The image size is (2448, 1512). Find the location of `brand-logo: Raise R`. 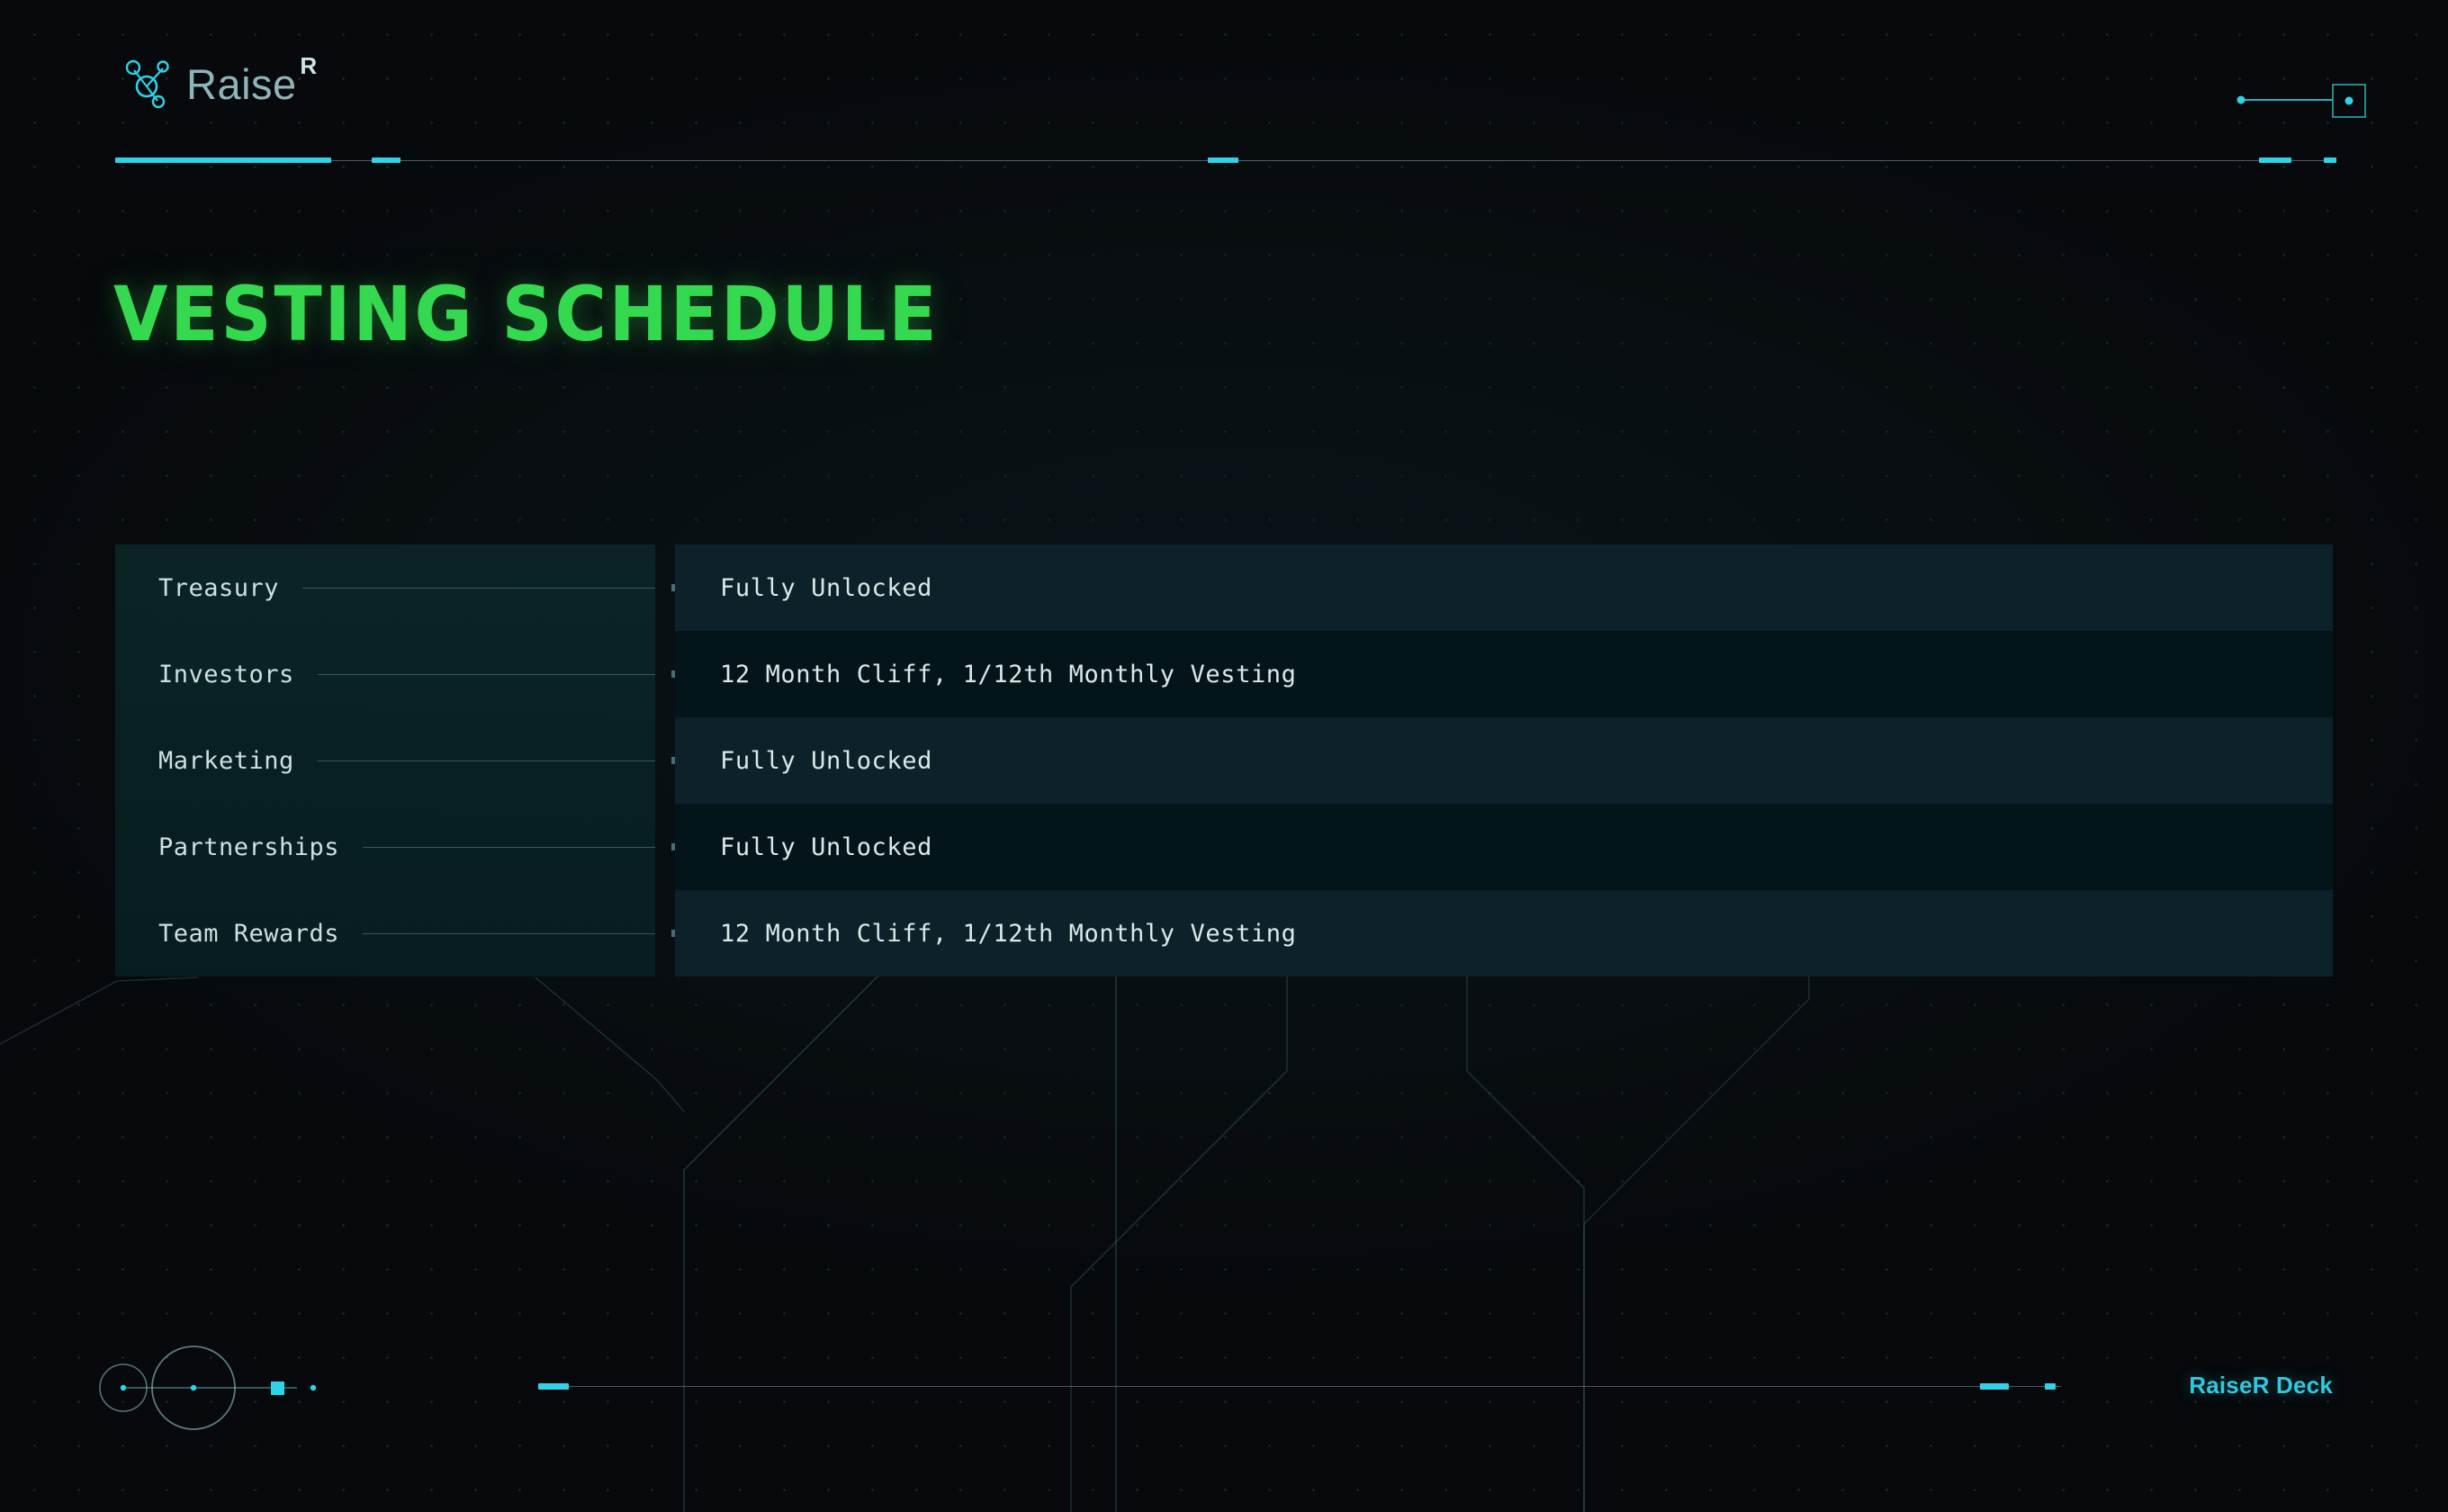

brand-logo: Raise R is located at coordinates (219, 82).